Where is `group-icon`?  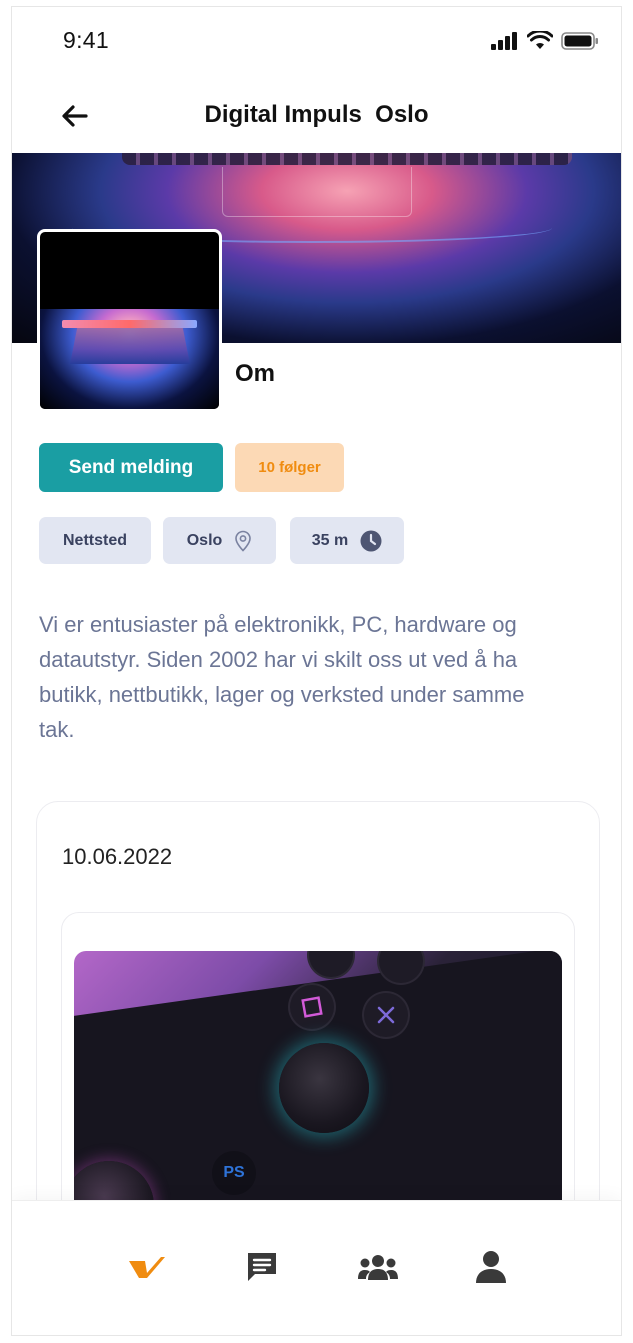 group-icon is located at coordinates (378, 1267).